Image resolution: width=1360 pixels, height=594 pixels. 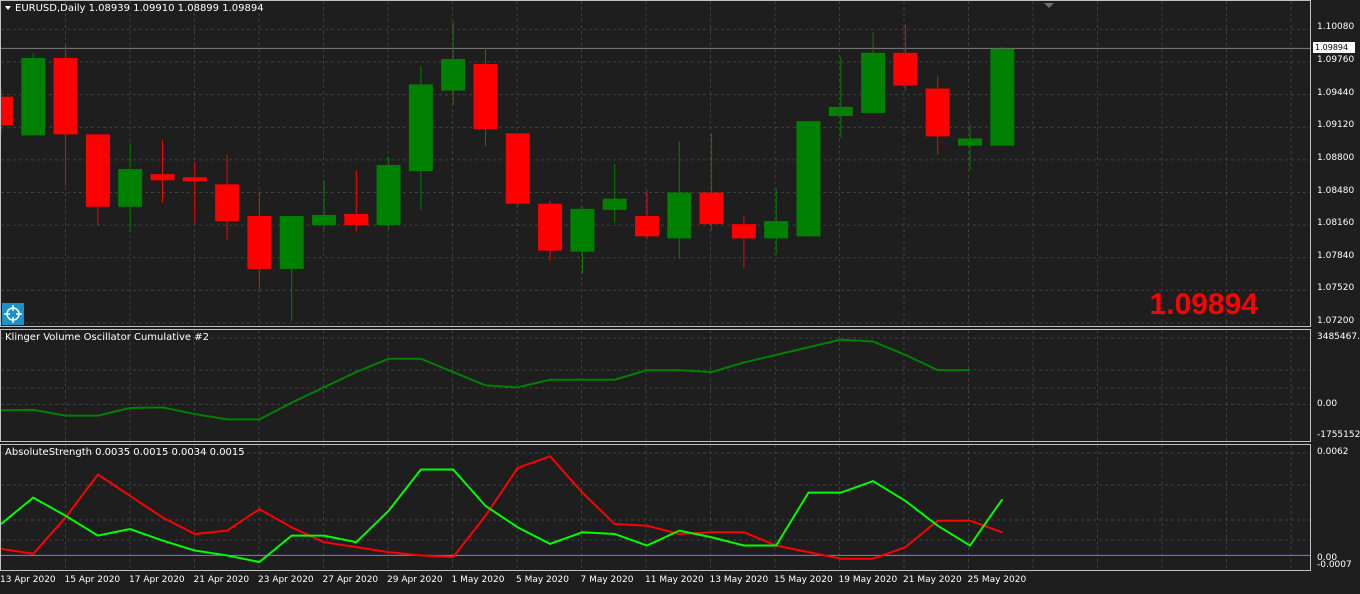 What do you see at coordinates (350, 580) in the screenshot?
I see `date-axis-label: 27 Apr 2020` at bounding box center [350, 580].